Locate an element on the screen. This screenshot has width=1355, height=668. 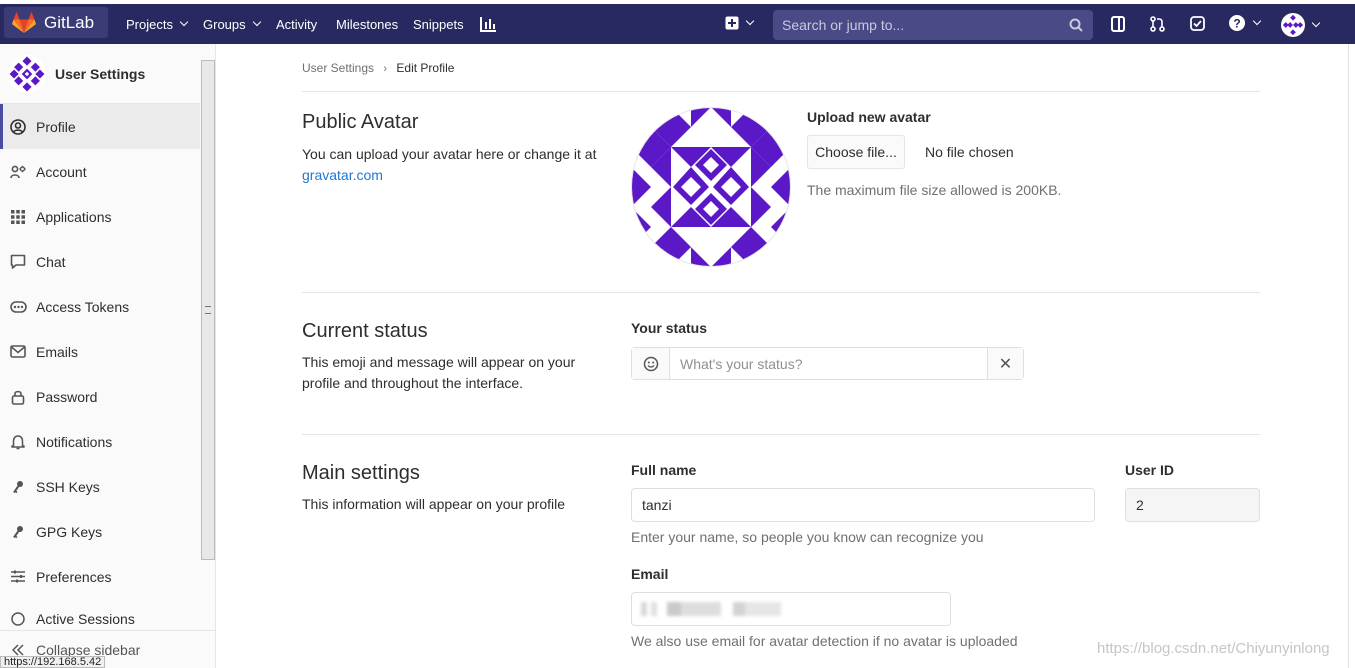
avatar-section-title: Public Avatar is located at coordinates (360, 122).